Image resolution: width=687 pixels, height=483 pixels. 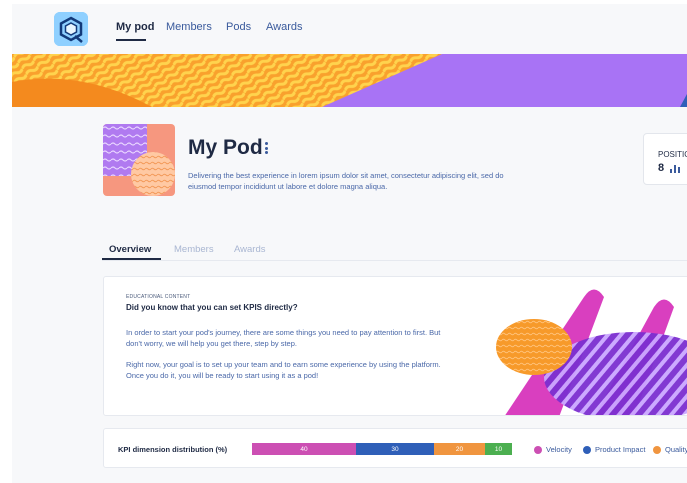 What do you see at coordinates (559, 449) in the screenshot?
I see `legend-label: Velocity` at bounding box center [559, 449].